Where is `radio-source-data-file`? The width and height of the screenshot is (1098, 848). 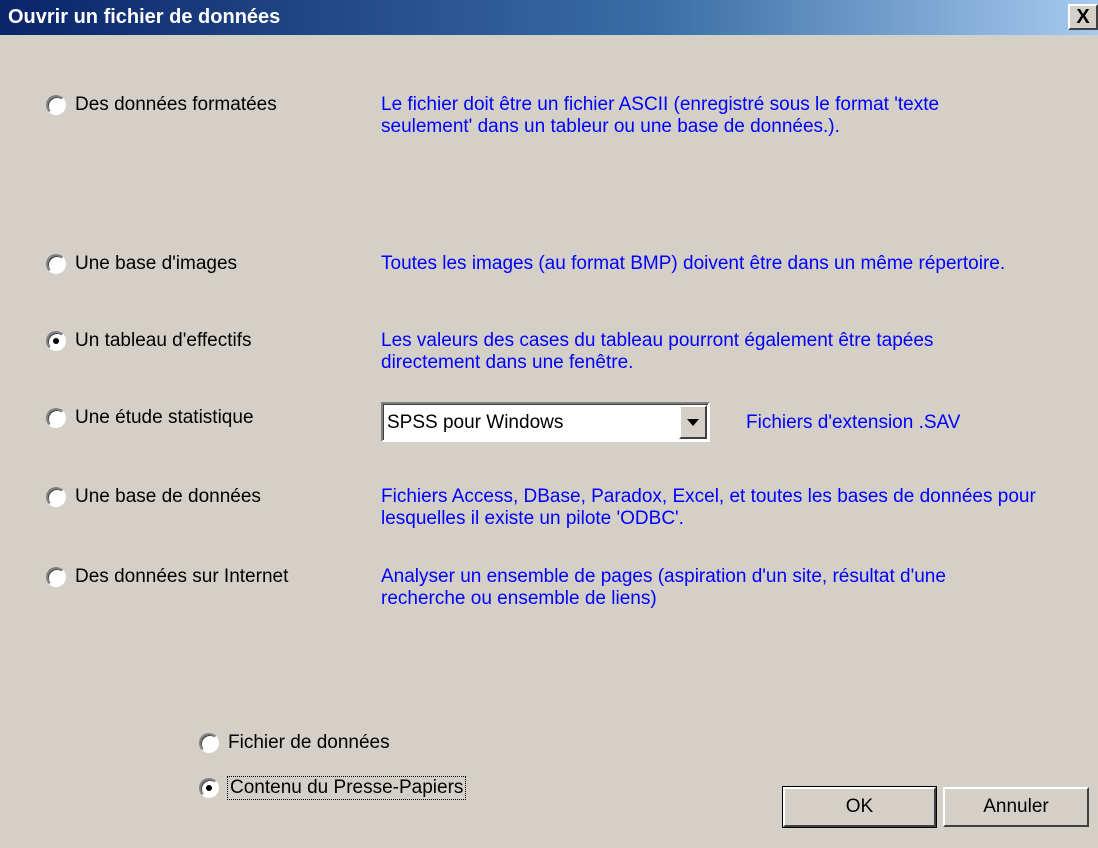
radio-source-data-file is located at coordinates (209, 743).